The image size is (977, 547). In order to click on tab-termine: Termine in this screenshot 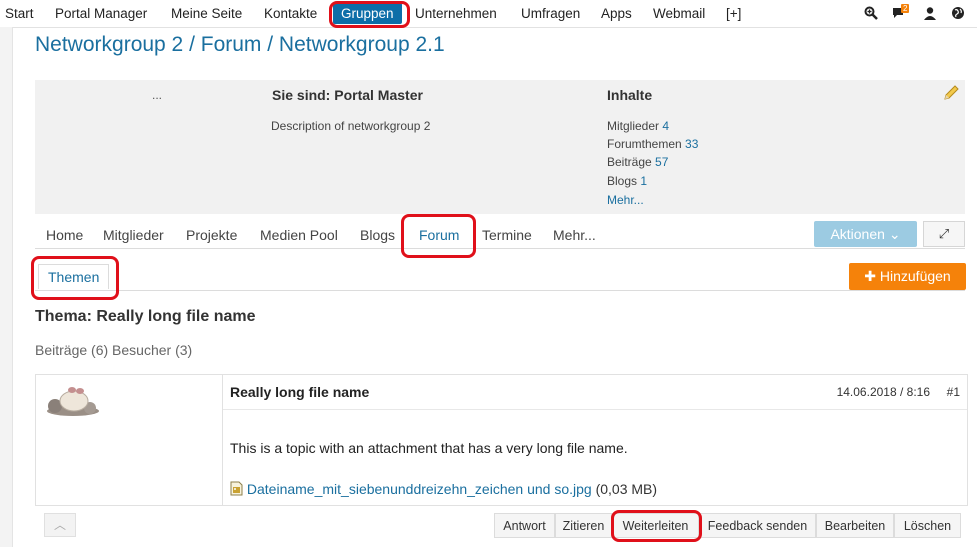, I will do `click(507, 235)`.